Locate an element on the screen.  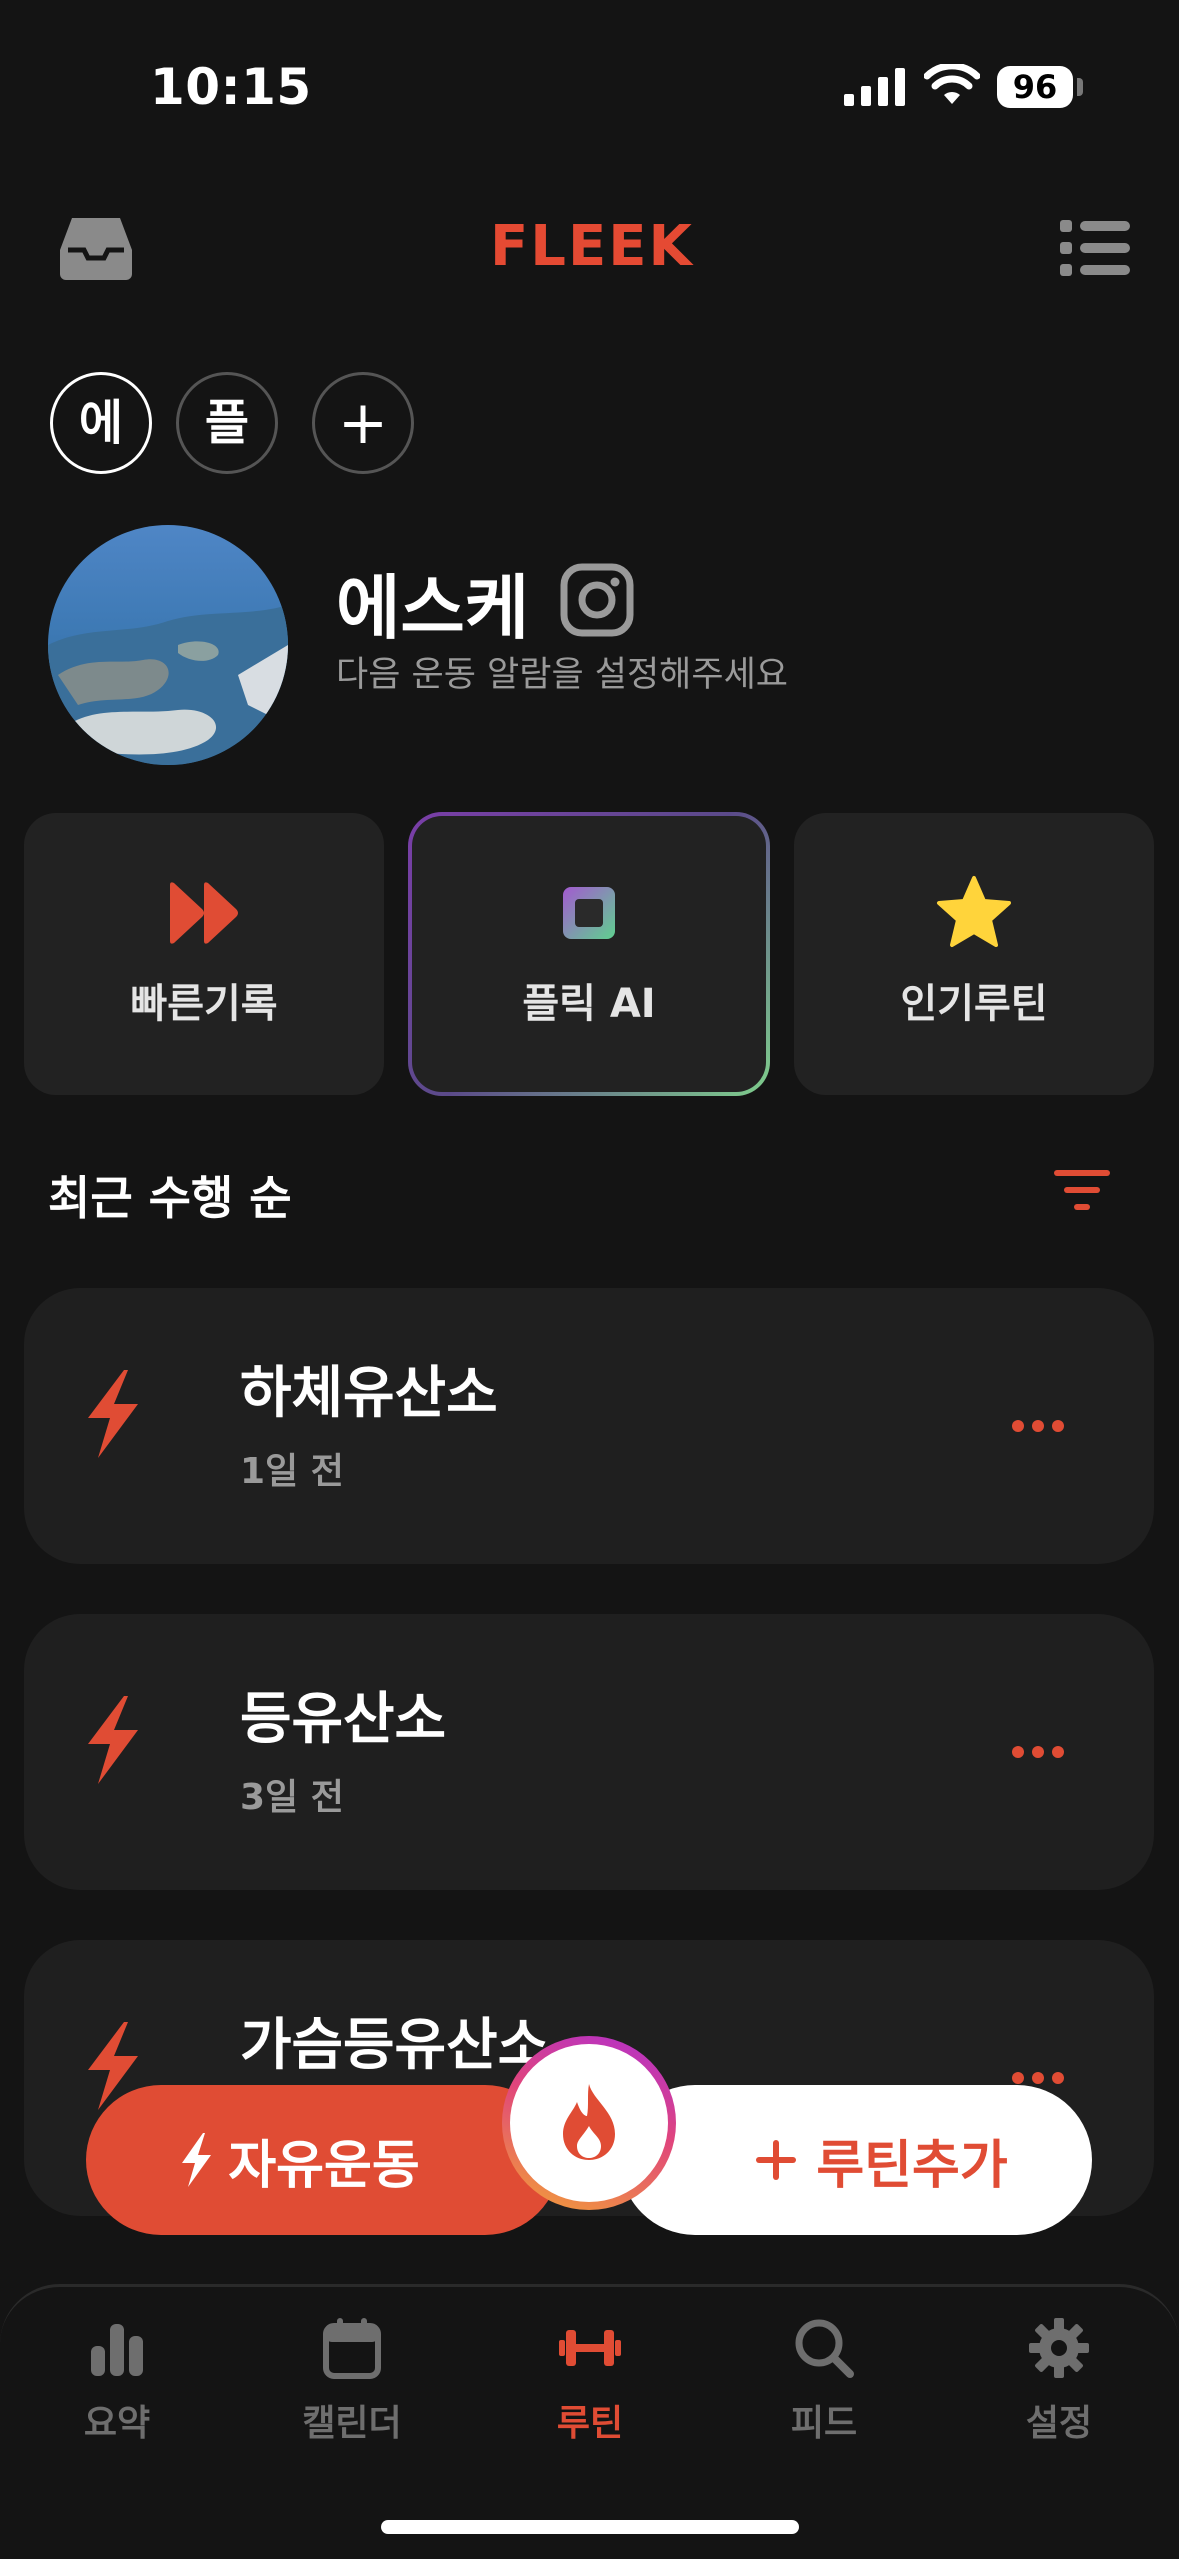
tab-label: 설정 is located at coordinates (1059, 2423).